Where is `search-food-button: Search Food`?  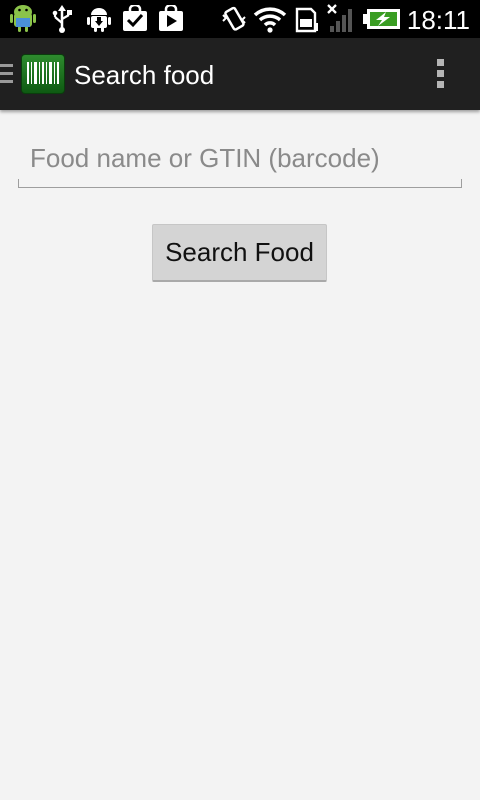 search-food-button: Search Food is located at coordinates (239, 253).